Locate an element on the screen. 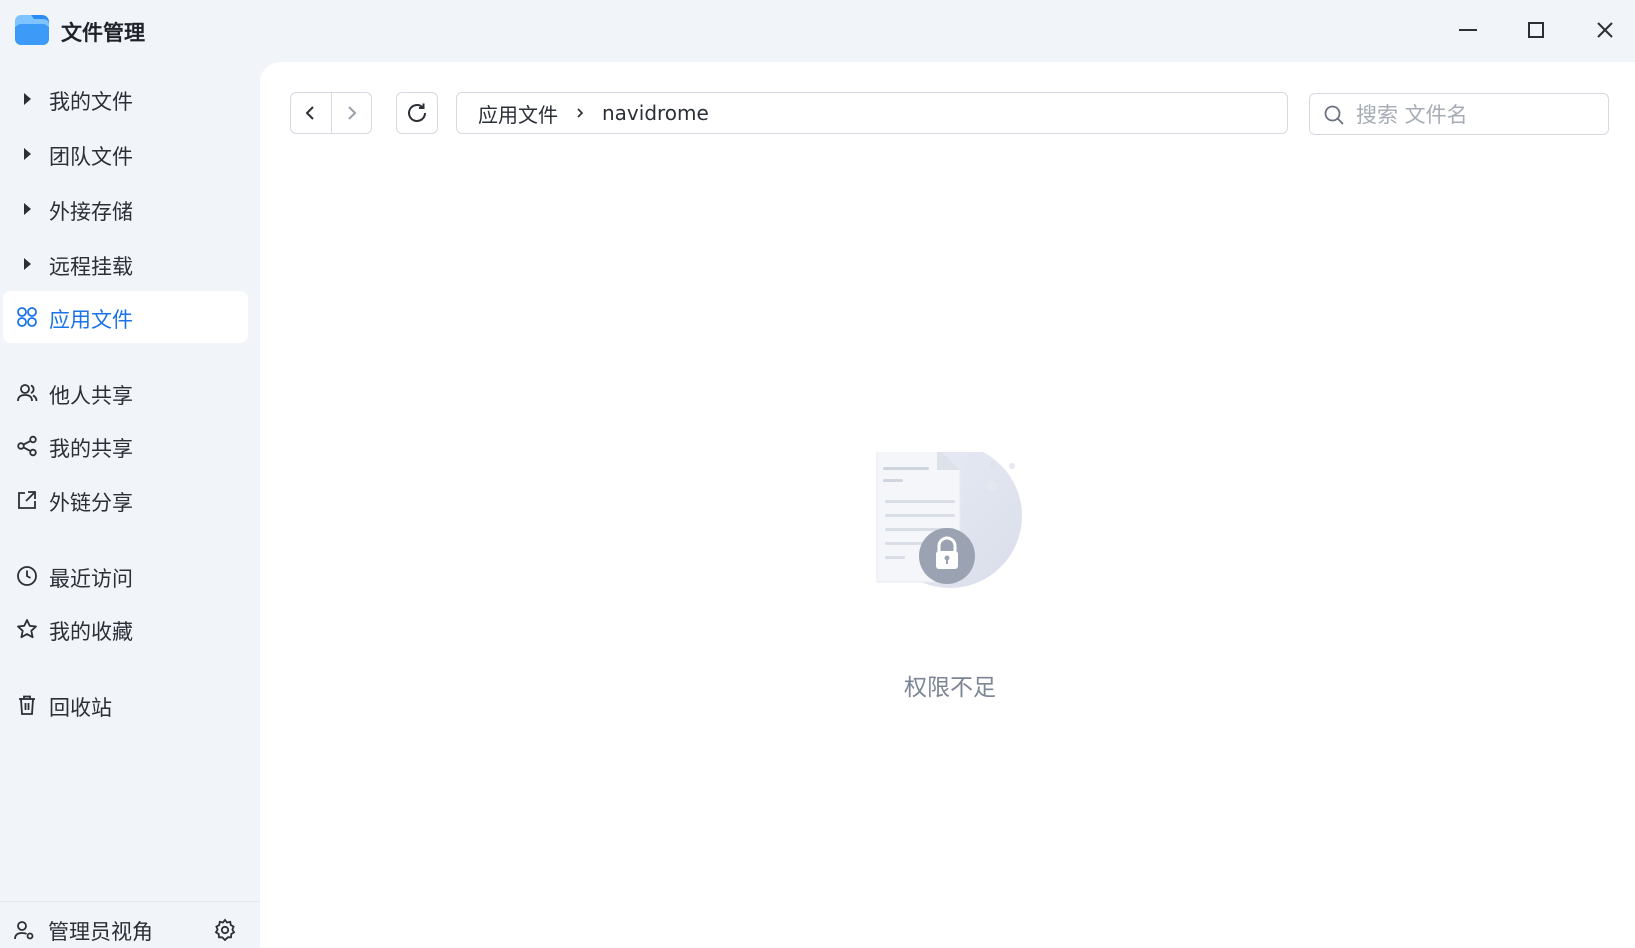 The width and height of the screenshot is (1635, 948). search-icon is located at coordinates (1334, 115).